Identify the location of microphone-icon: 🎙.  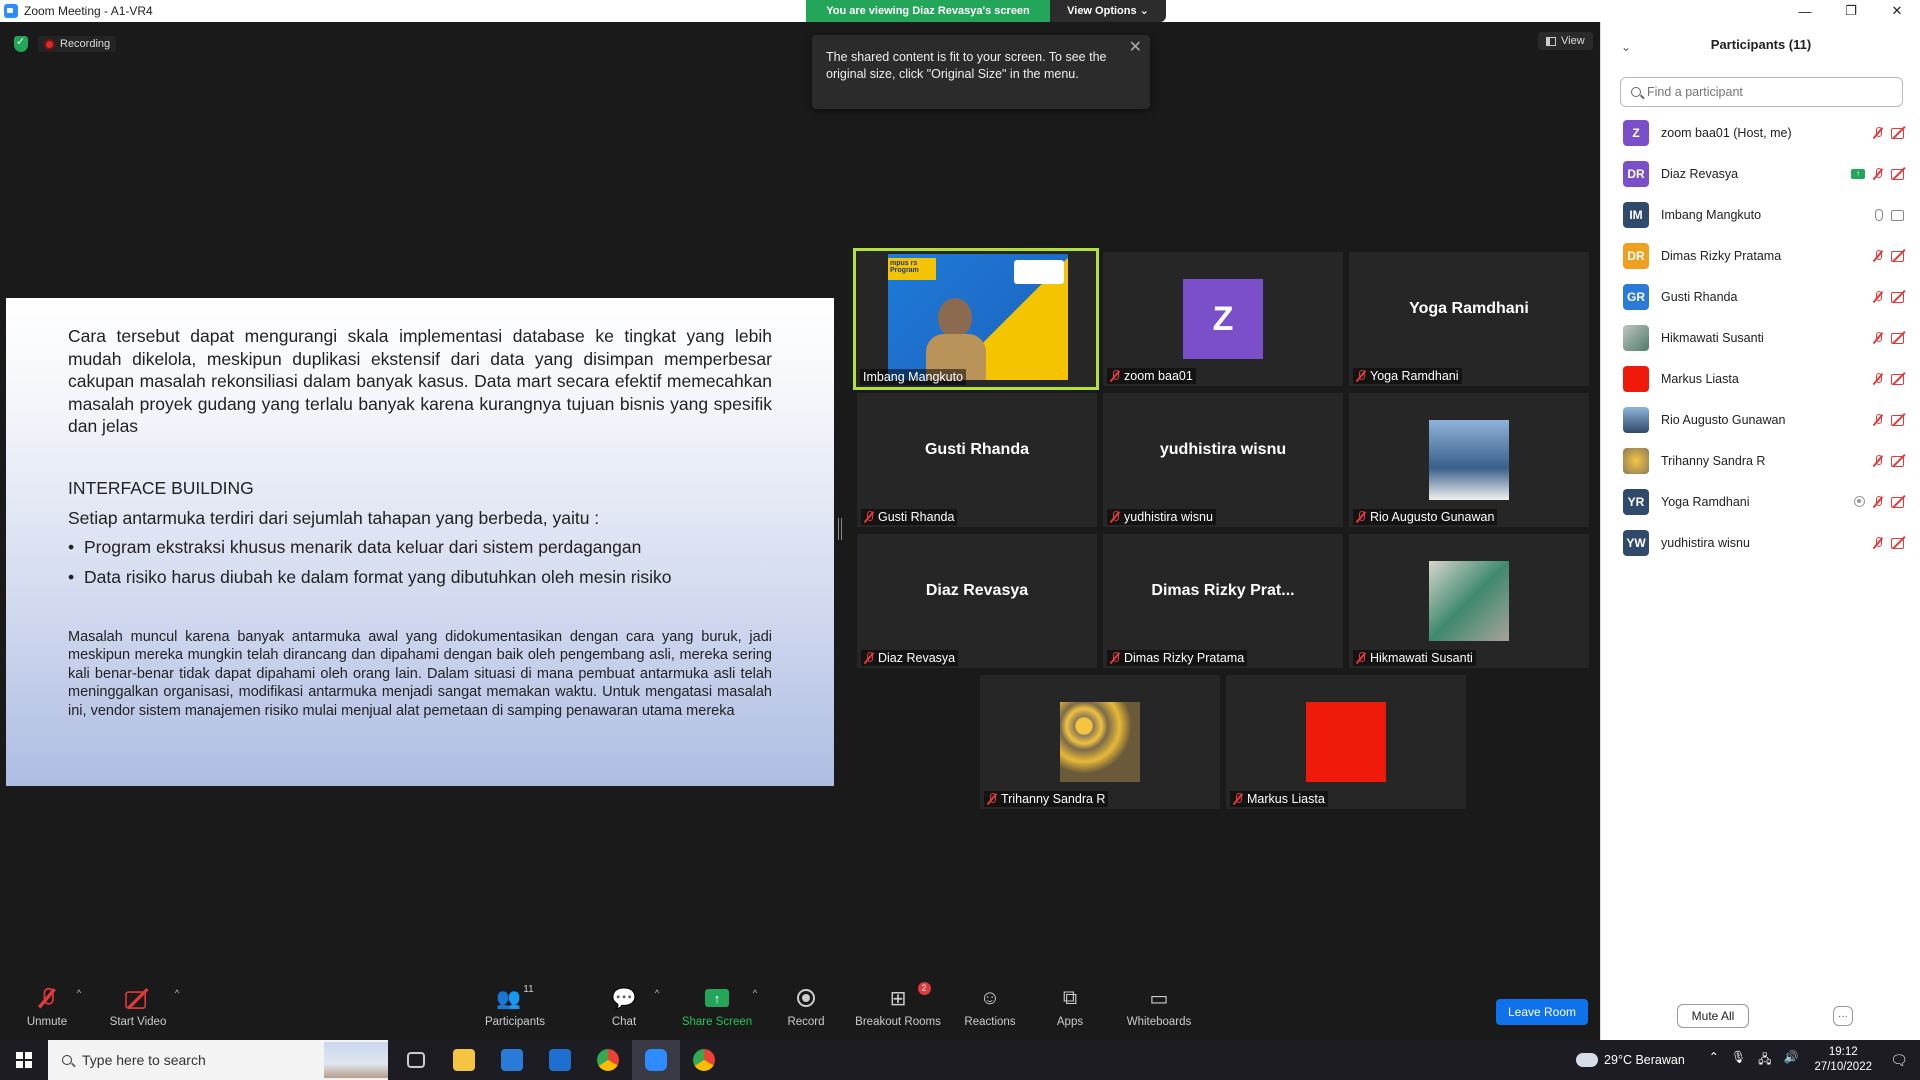
(1738, 1060).